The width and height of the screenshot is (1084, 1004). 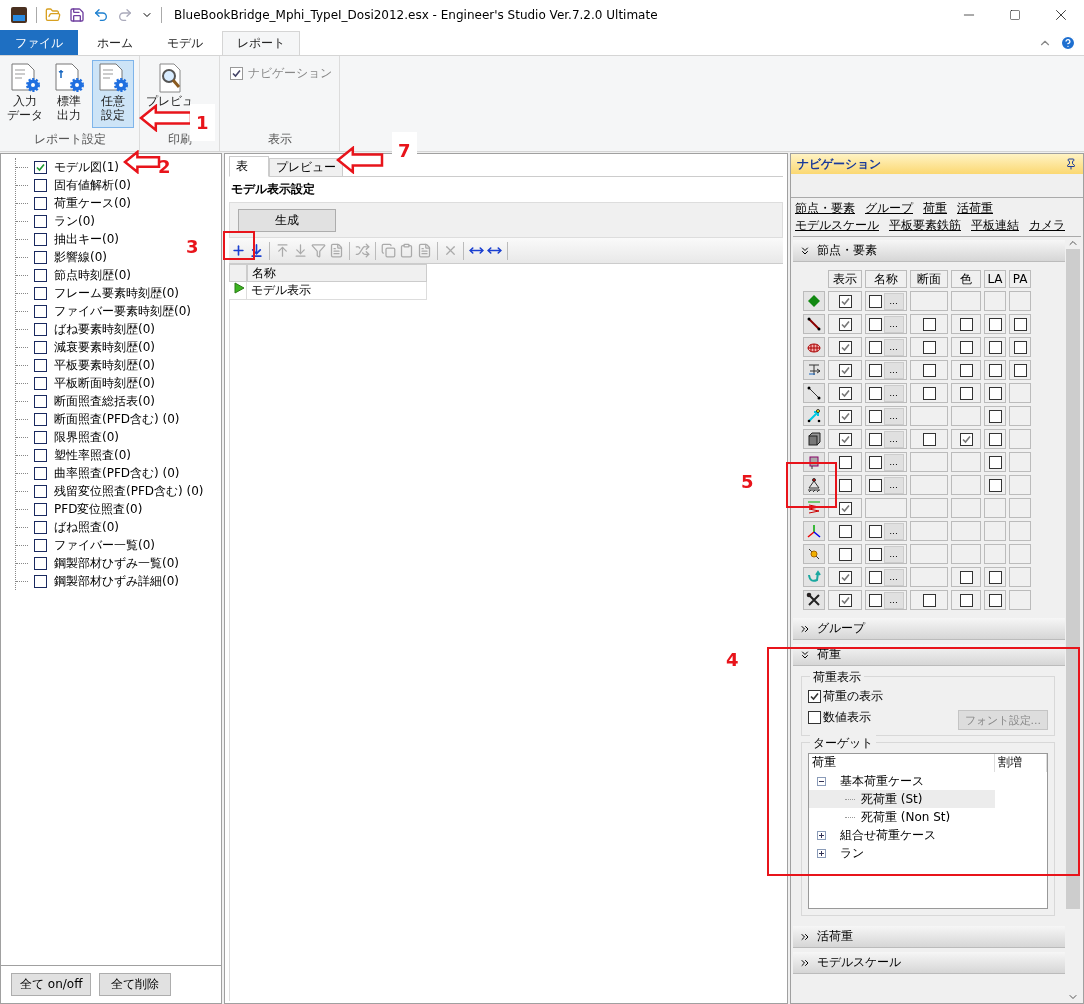 I want to click on ribbon-button: 任意 設定, so click(x=113, y=94).